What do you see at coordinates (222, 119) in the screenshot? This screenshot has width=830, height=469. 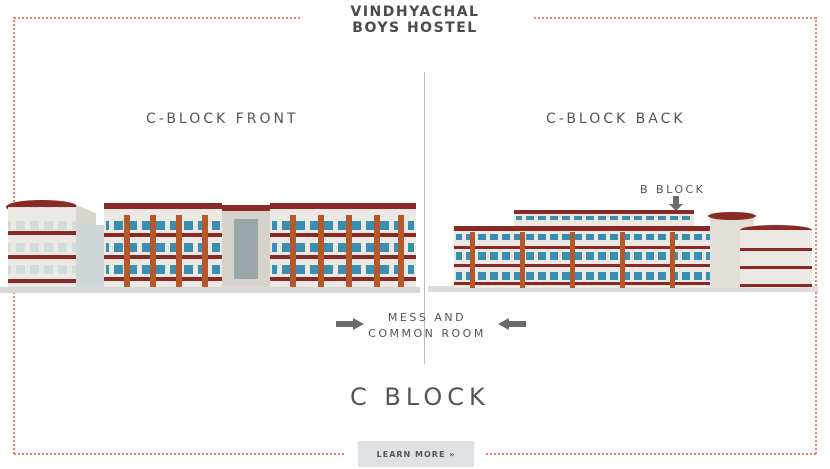 I see `c-block-front-label: C-BLOCK FRONT` at bounding box center [222, 119].